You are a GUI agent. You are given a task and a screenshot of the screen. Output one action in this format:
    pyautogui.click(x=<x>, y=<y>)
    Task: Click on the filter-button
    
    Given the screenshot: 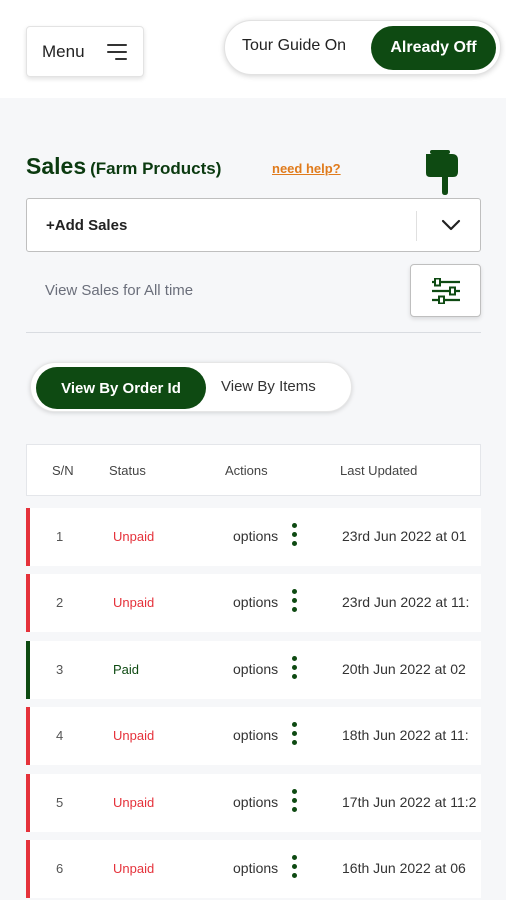 What is the action you would take?
    pyautogui.click(x=445, y=290)
    